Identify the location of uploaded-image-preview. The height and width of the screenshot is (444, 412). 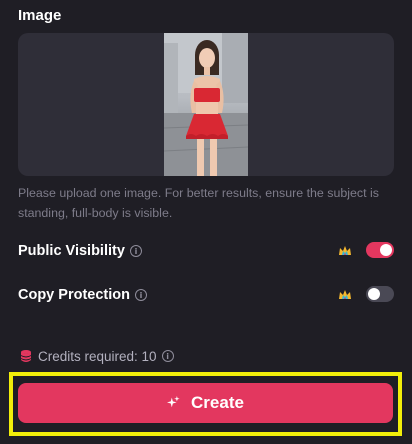
(206, 104).